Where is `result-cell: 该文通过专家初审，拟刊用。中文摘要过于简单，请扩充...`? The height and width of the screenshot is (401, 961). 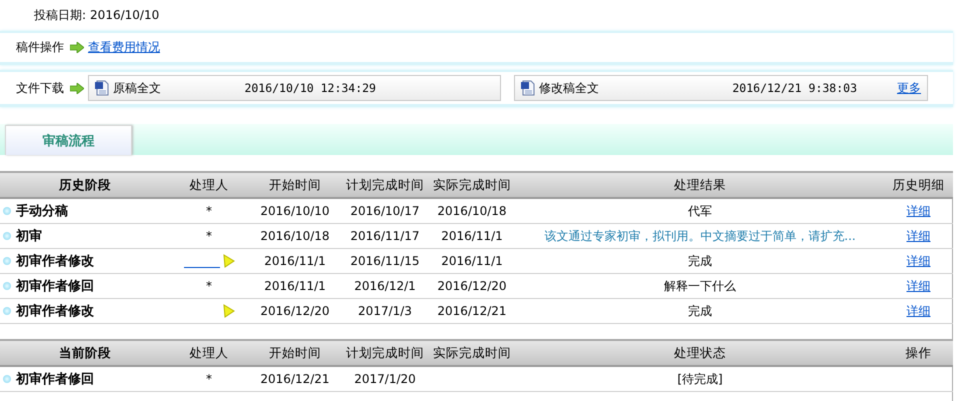 result-cell: 该文通过专家初审，拟刊用。中文摘要过于简单，请扩充... is located at coordinates (700, 236).